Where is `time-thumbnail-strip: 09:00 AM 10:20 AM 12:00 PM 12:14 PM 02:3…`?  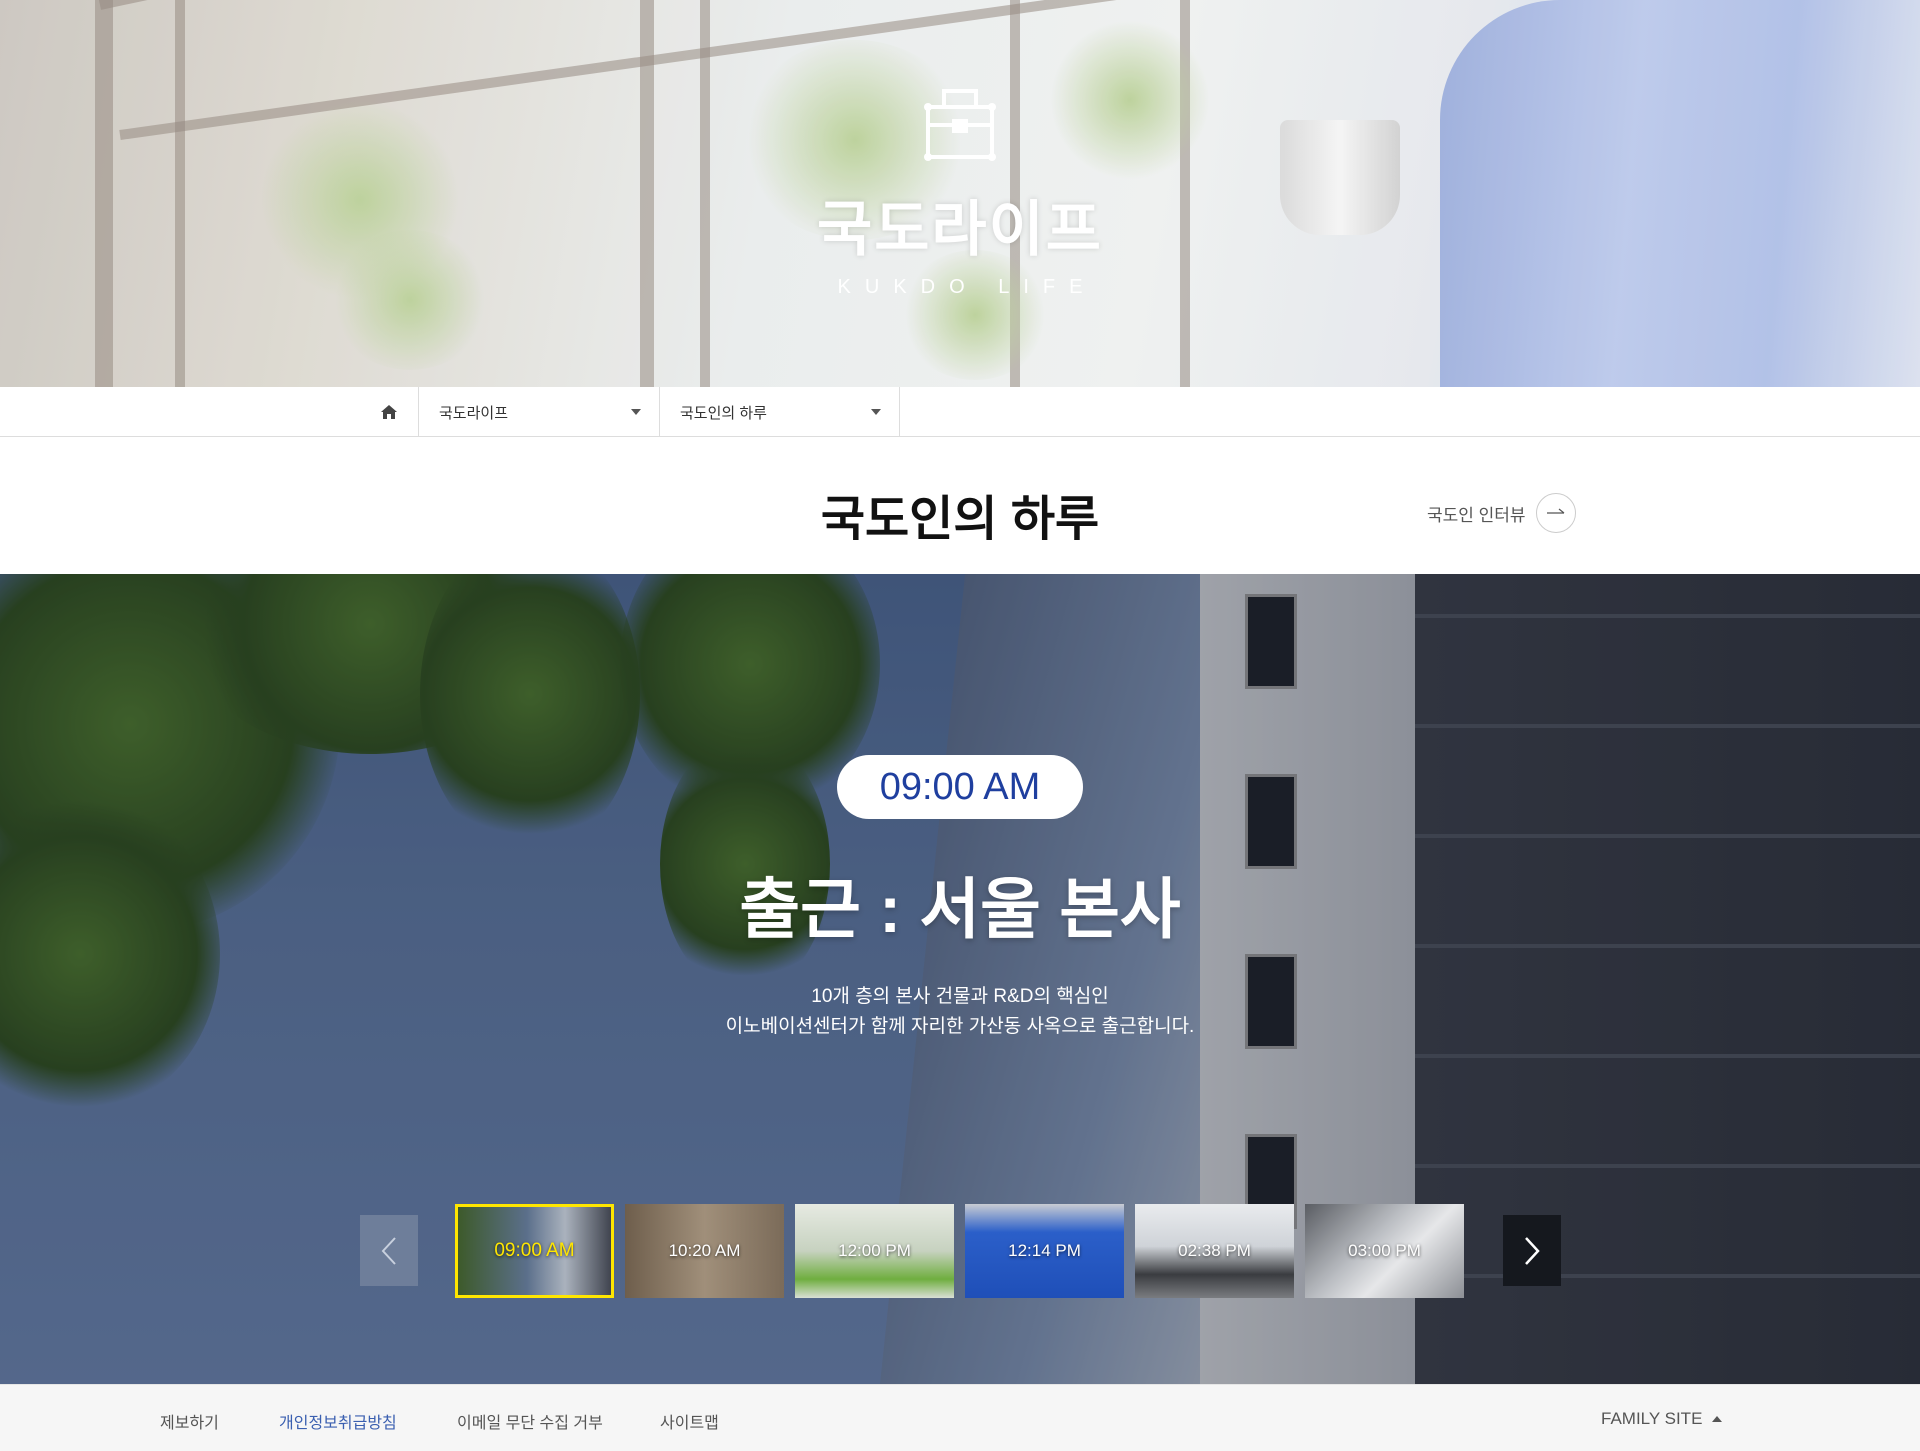 time-thumbnail-strip: 09:00 AM 10:20 AM 12:00 PM 12:14 PM 02:3… is located at coordinates (959, 1251).